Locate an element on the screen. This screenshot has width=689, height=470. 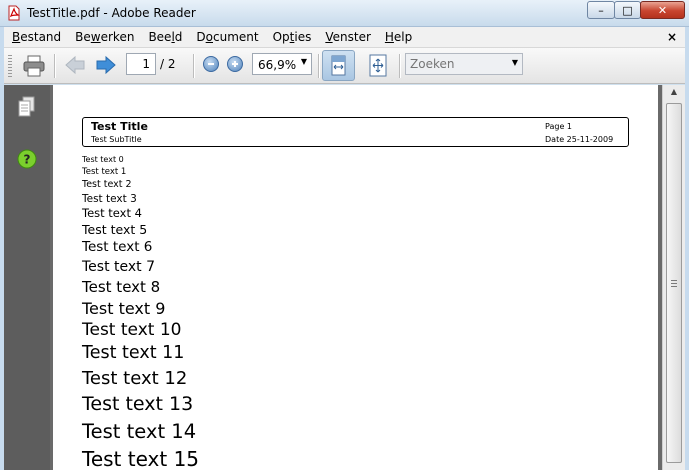
doc-page-number: Page 1 is located at coordinates (558, 126).